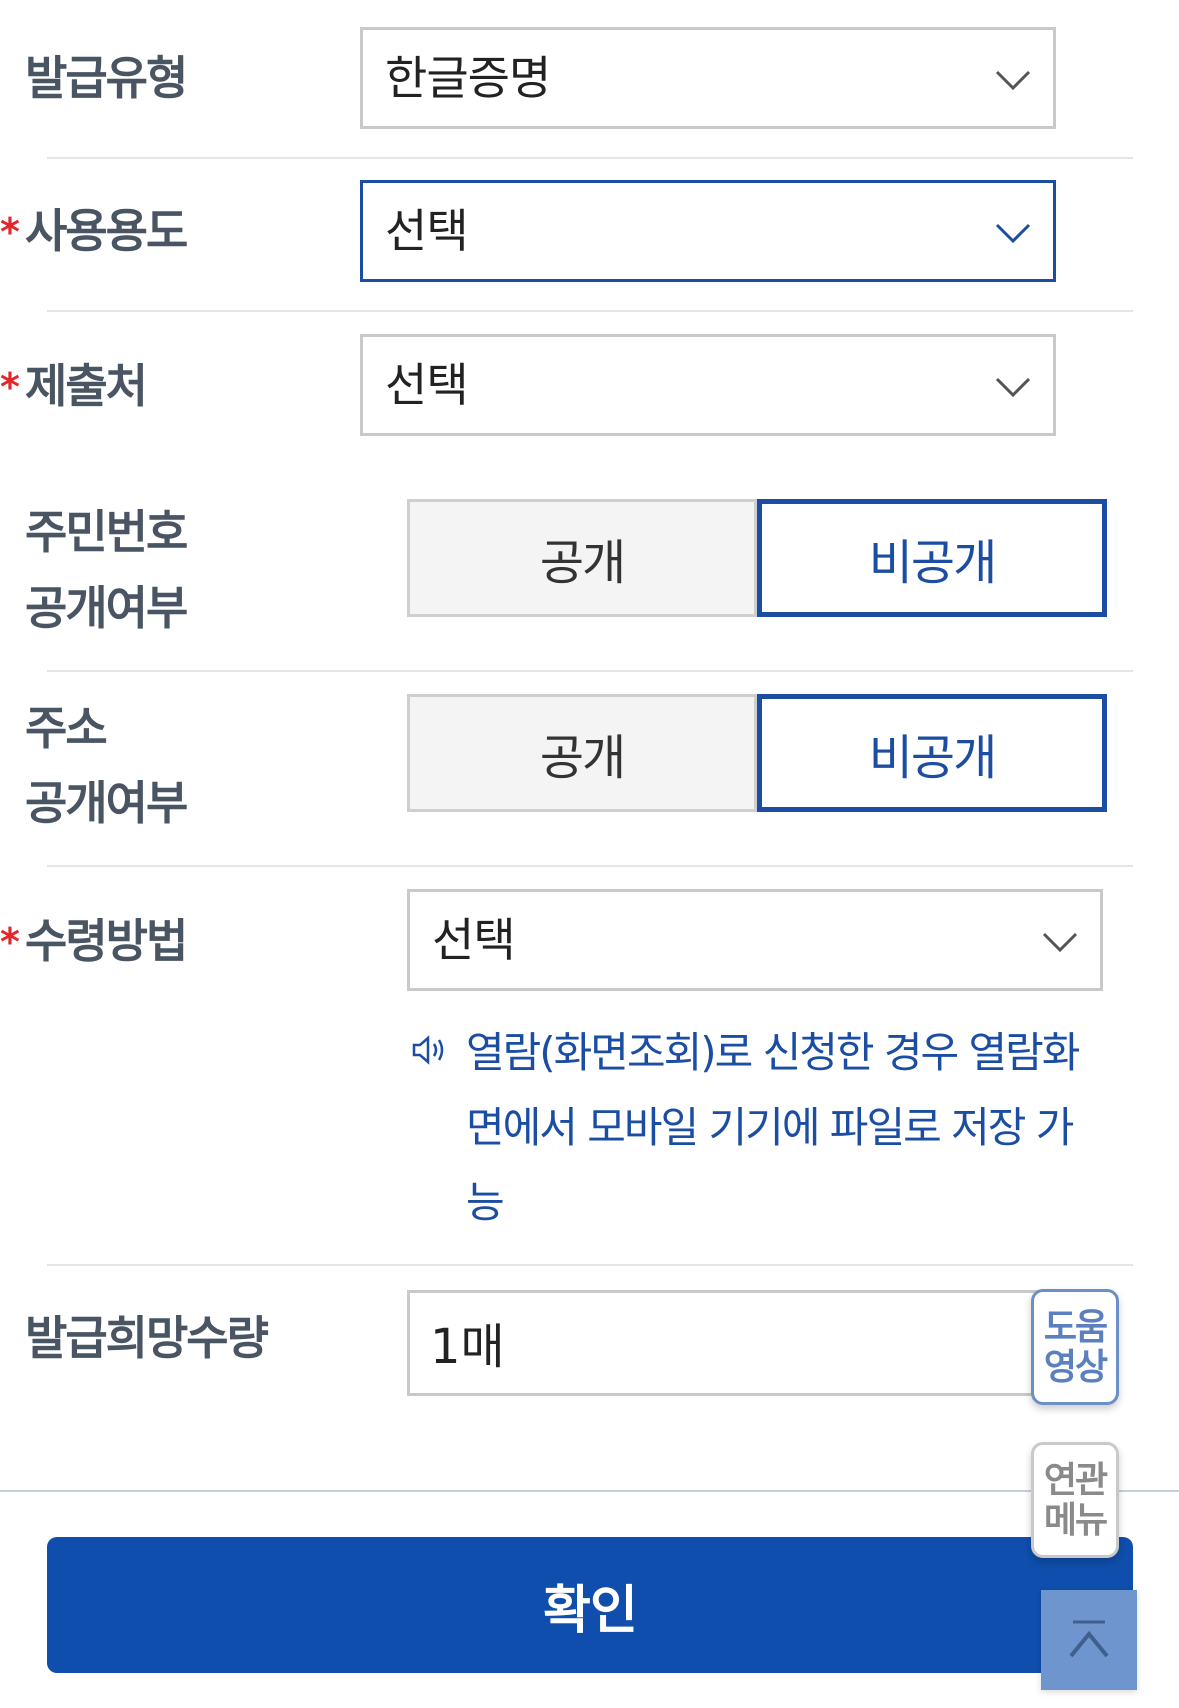 The image size is (1179, 1708). Describe the element at coordinates (106, 78) in the screenshot. I see `issue-type-label: 발급유형` at that location.